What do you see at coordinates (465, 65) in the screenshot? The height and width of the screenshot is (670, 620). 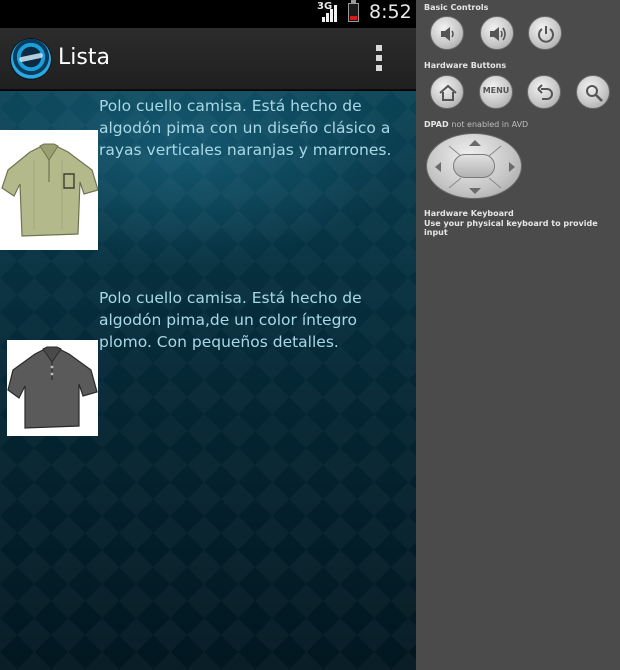 I see `hardware-buttons-label: Hardware Buttons` at bounding box center [465, 65].